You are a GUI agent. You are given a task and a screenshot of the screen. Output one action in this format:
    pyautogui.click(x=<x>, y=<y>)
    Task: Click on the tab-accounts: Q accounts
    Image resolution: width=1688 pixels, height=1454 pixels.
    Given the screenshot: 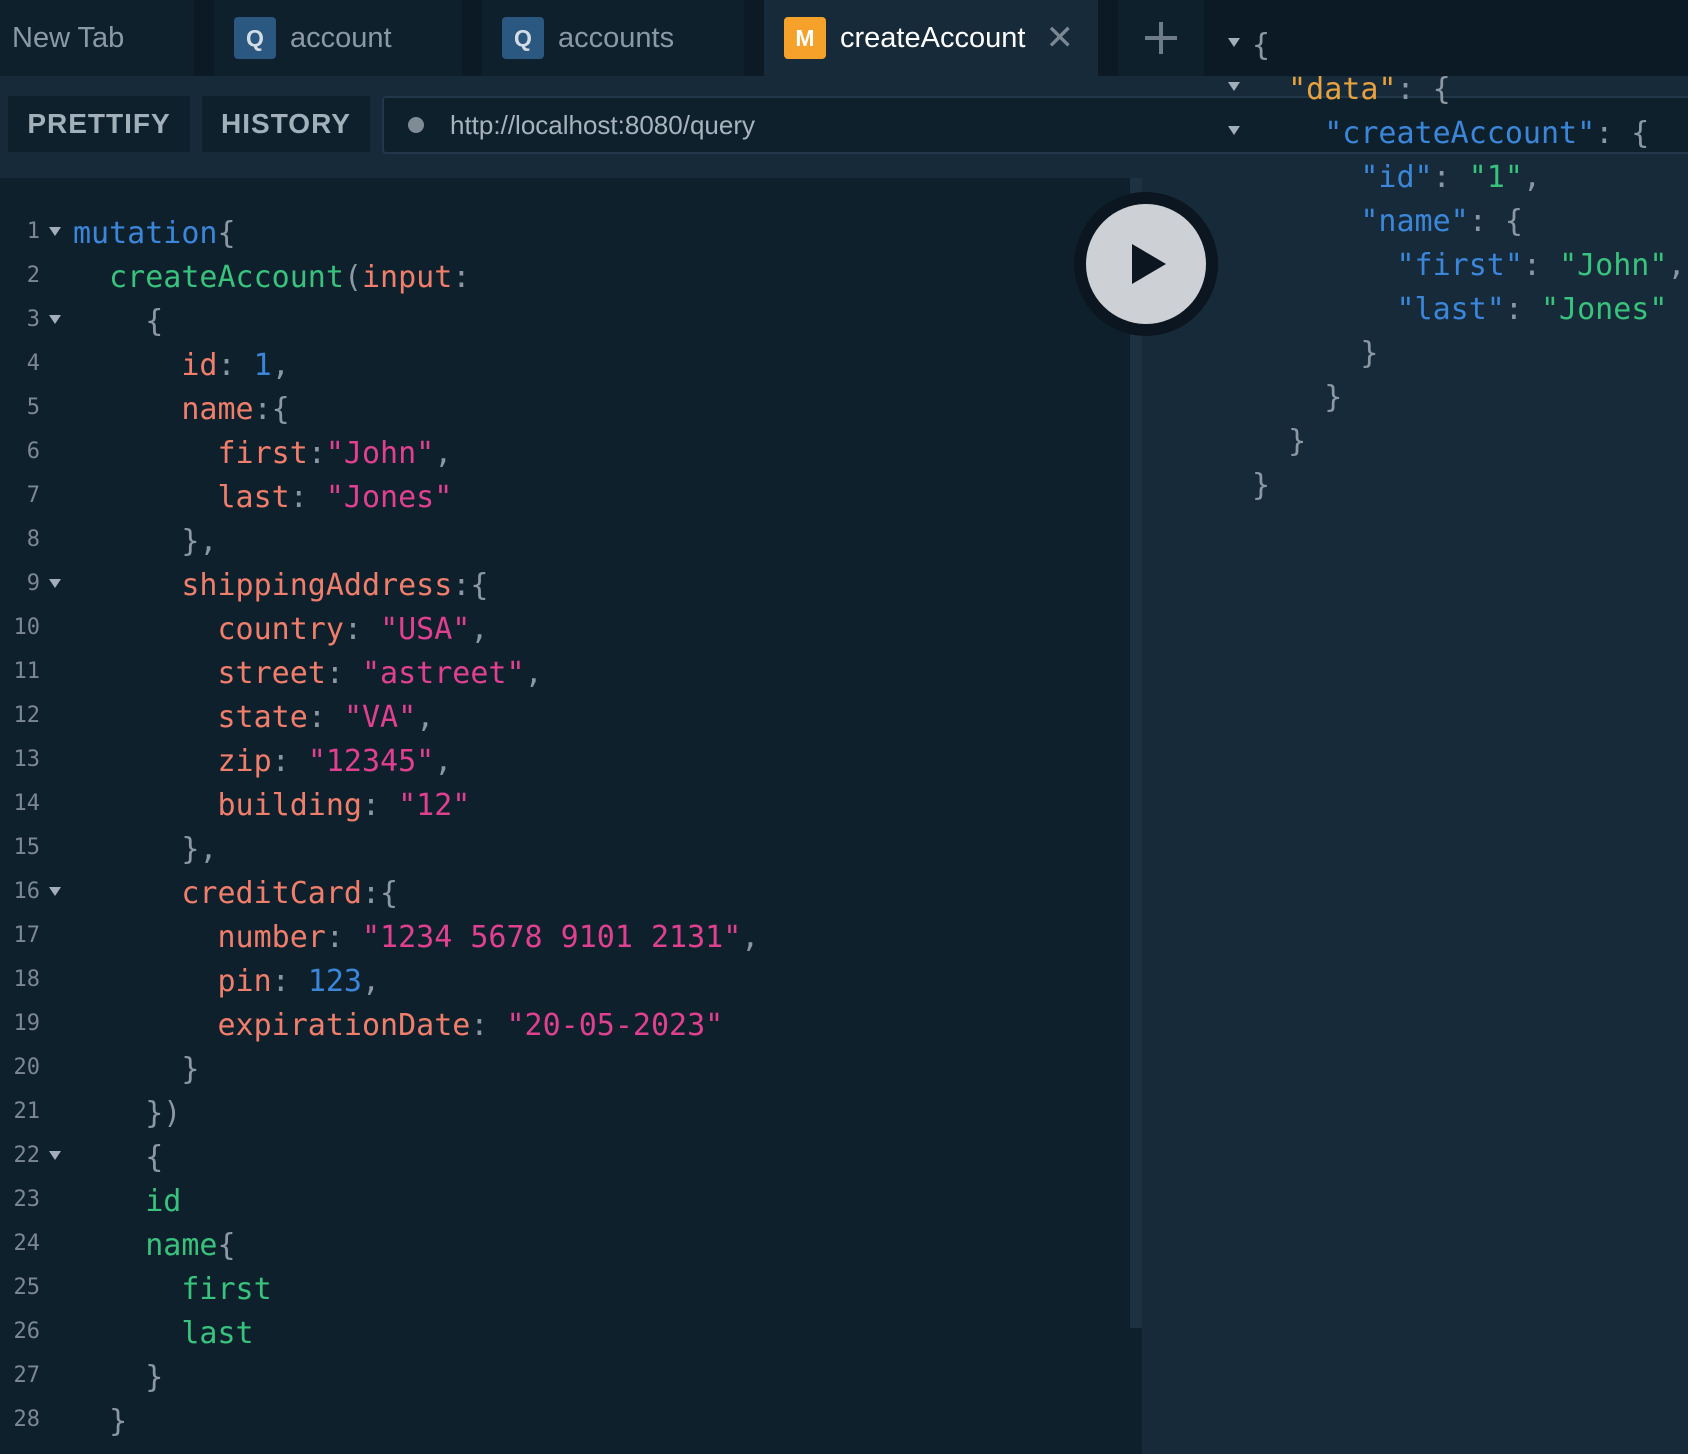 What is the action you would take?
    pyautogui.click(x=613, y=38)
    